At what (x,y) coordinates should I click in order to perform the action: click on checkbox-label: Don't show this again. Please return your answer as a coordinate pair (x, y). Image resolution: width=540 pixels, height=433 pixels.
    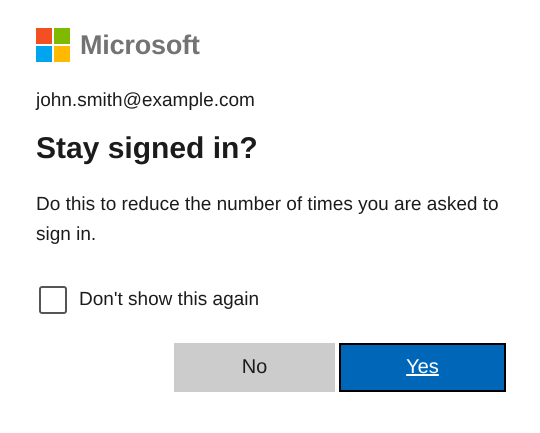
    Looking at the image, I should click on (169, 300).